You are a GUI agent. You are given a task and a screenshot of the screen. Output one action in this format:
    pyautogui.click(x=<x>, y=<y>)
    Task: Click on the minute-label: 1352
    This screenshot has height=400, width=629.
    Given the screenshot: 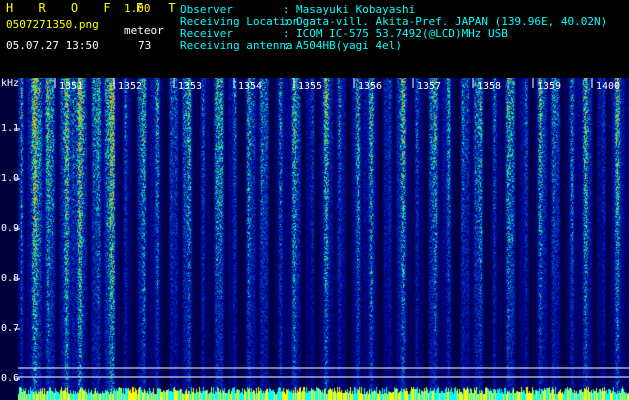 What is the action you would take?
    pyautogui.click(x=130, y=86)
    